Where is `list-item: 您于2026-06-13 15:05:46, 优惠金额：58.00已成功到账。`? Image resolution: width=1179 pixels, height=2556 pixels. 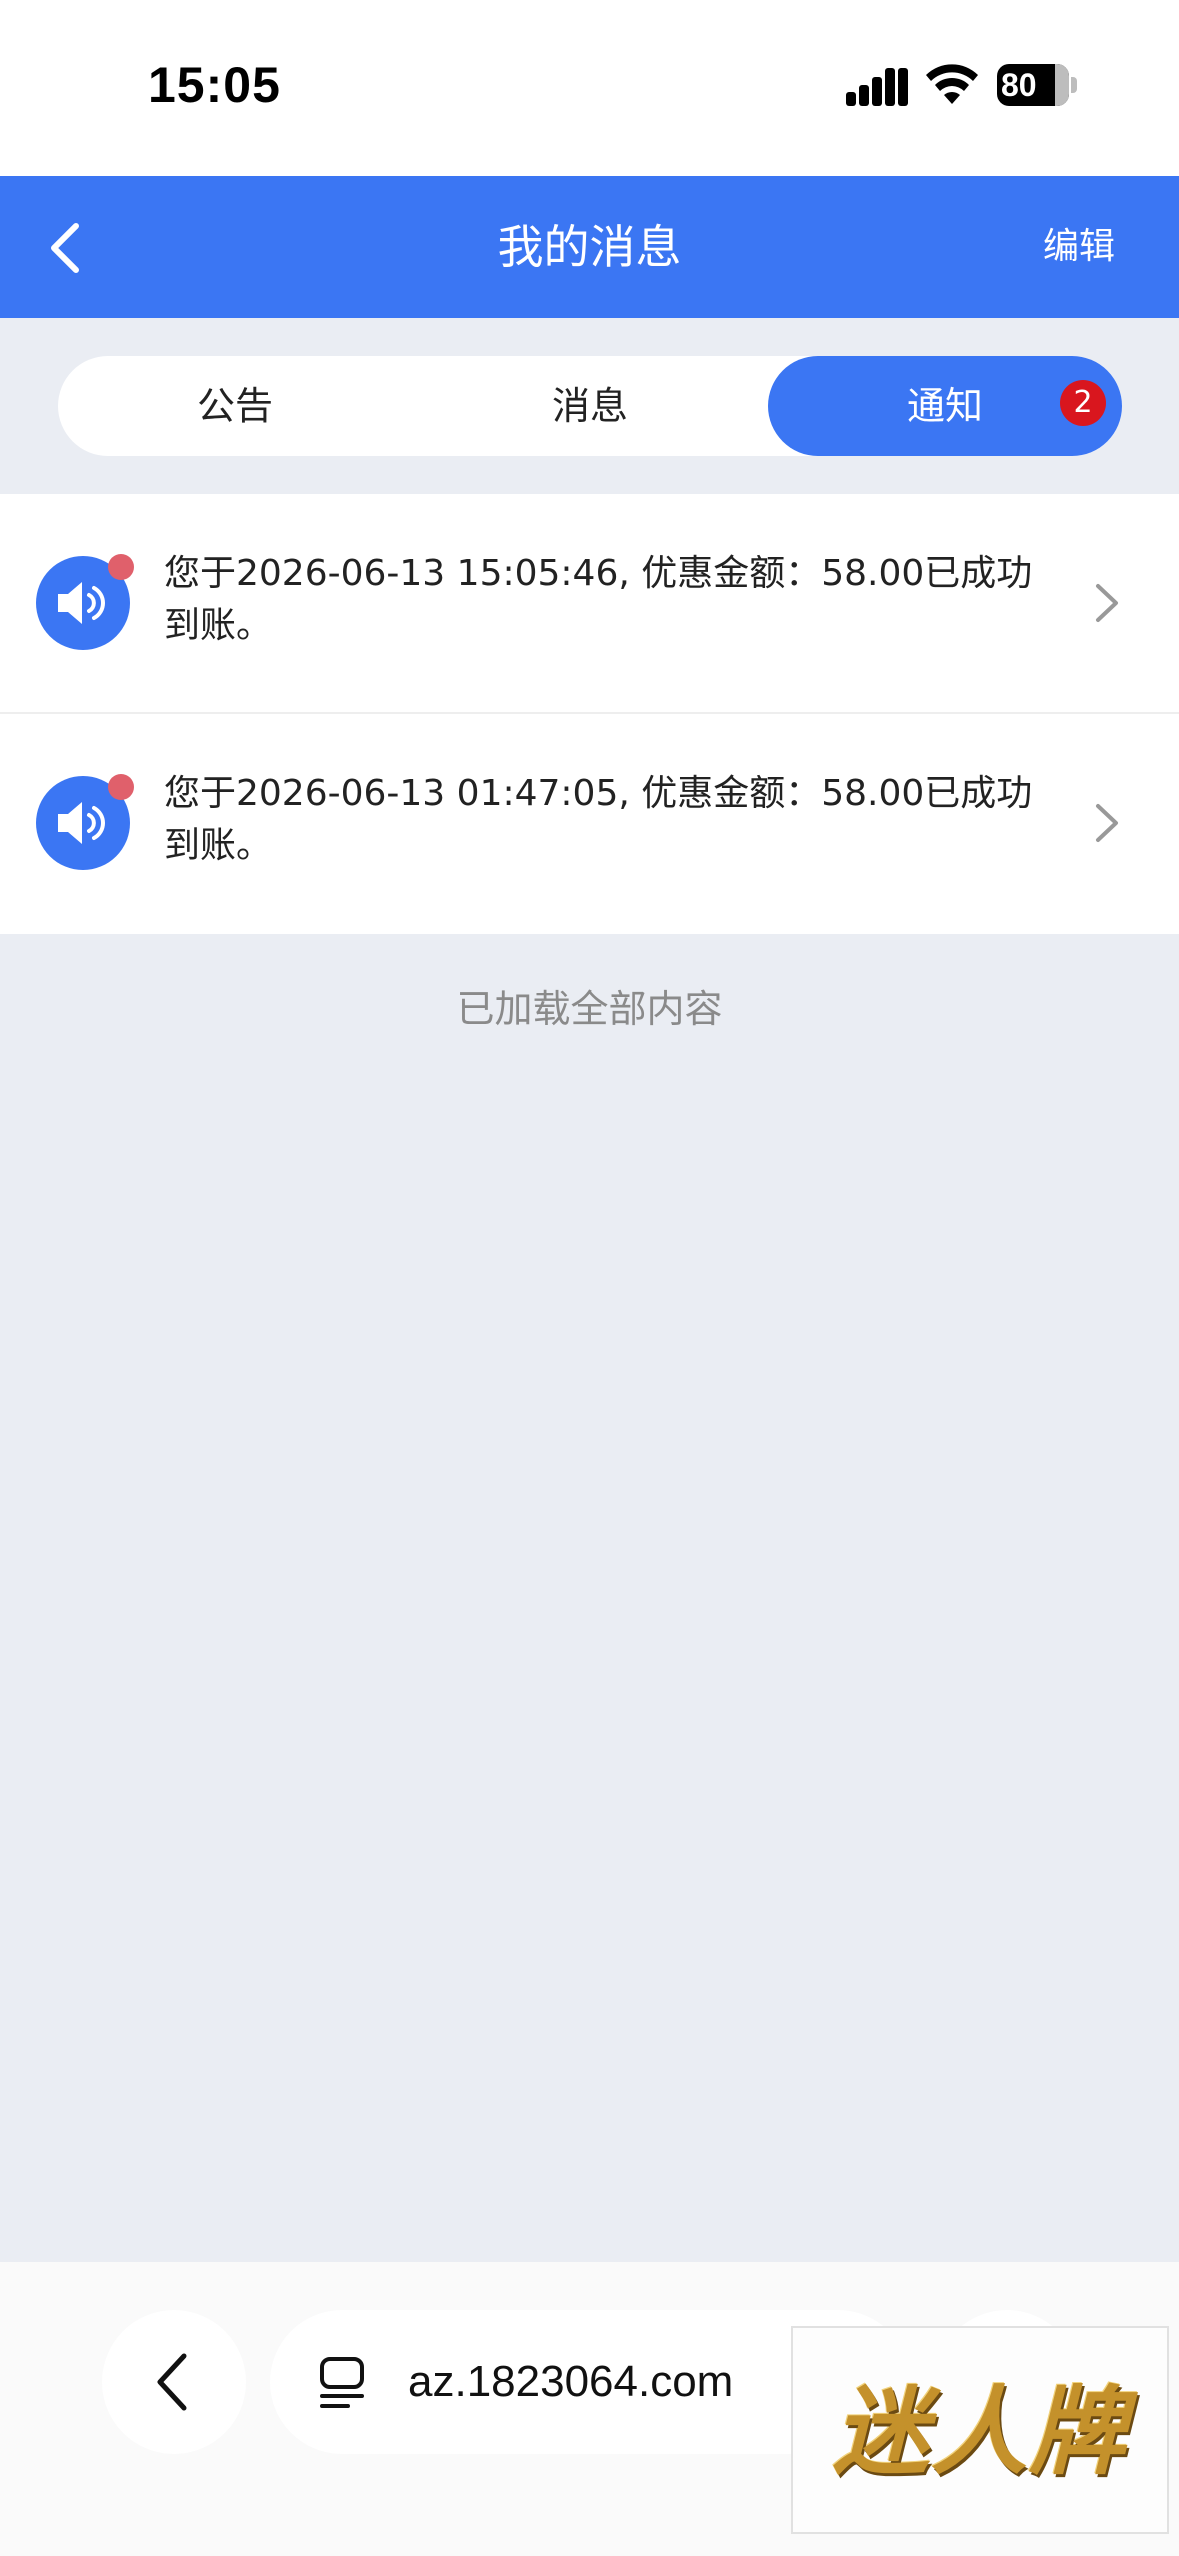
list-item: 您于2026-06-13 15:05:46, 优惠金额：58.00已成功到账。 is located at coordinates (589, 604).